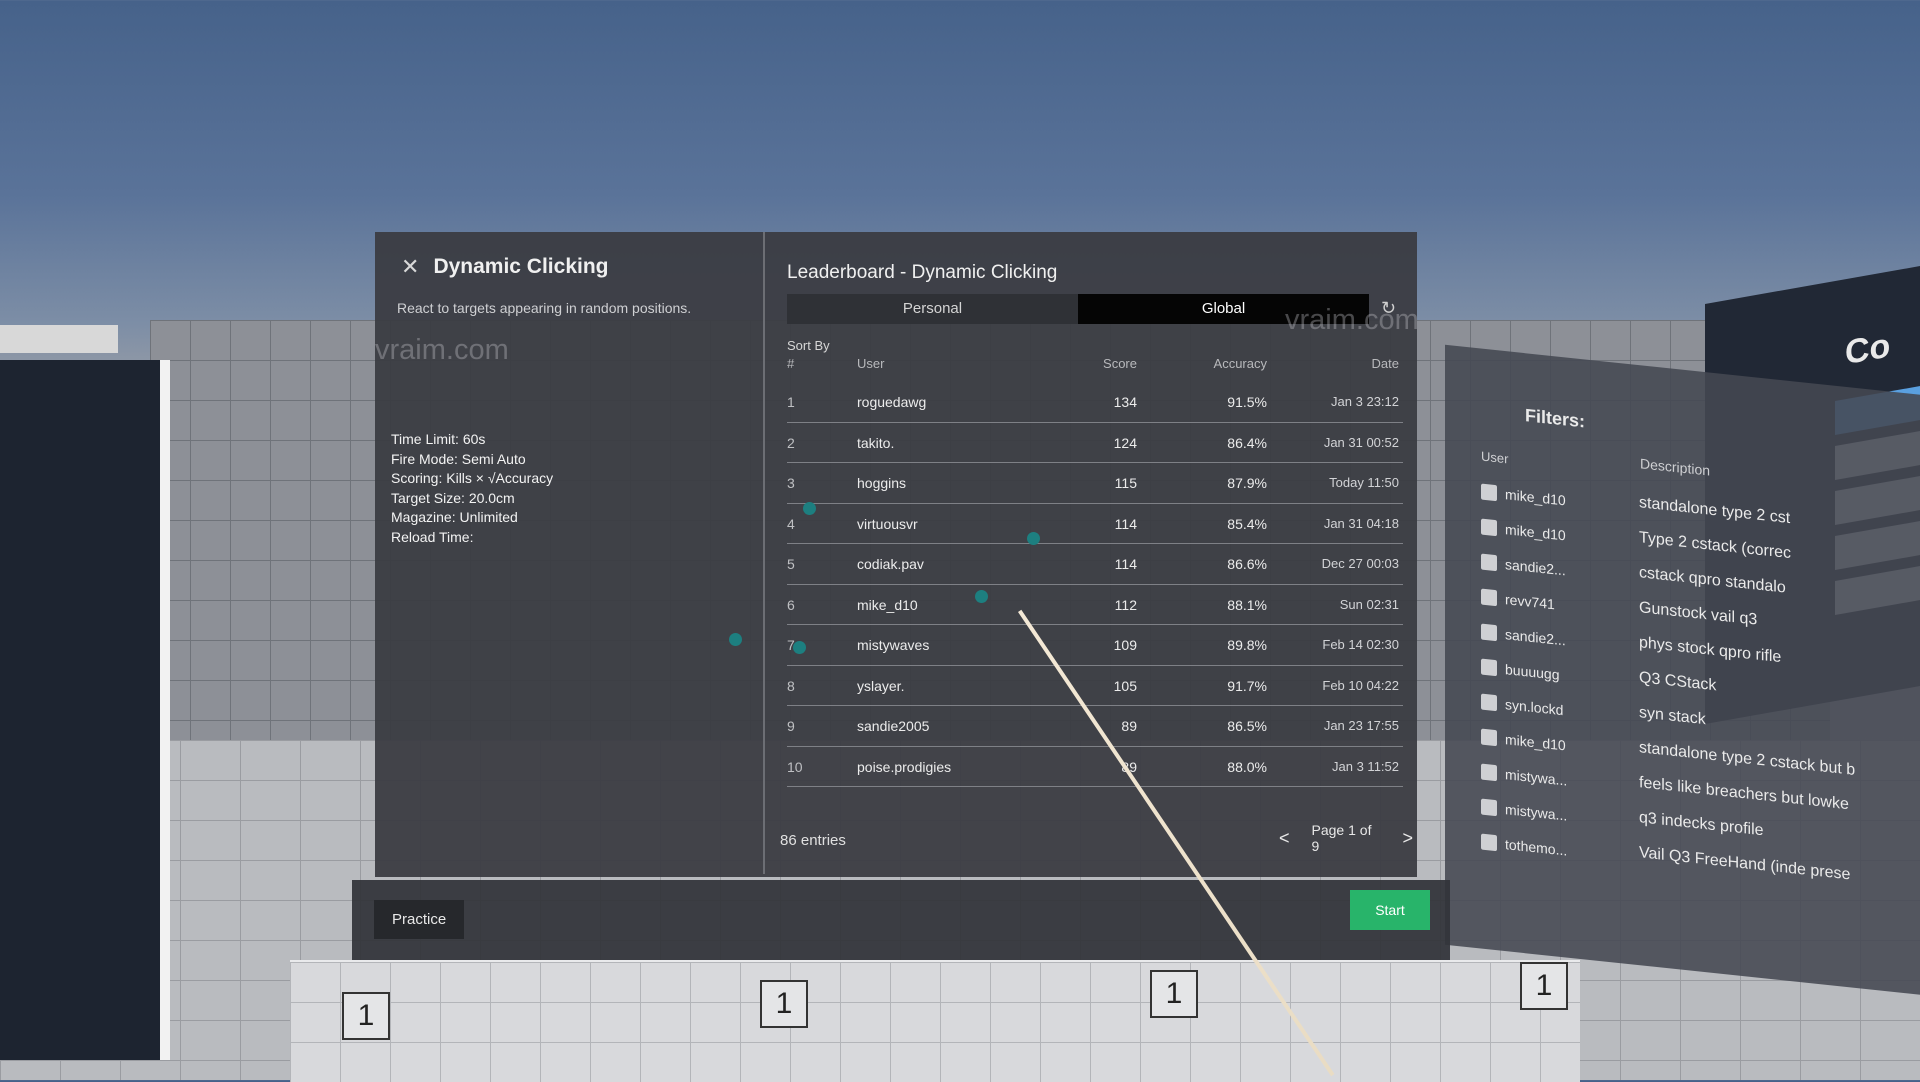  Describe the element at coordinates (1361, 725) in the screenshot. I see `row-date: Jan 23 17:55` at that location.